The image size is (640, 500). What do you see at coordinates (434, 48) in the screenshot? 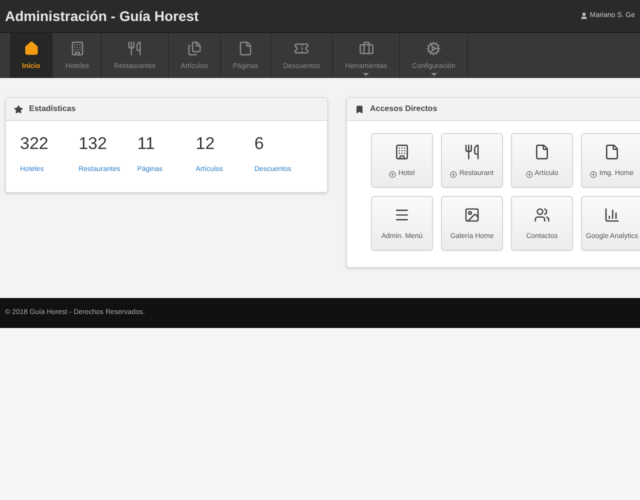
I see `gears-icon` at bounding box center [434, 48].